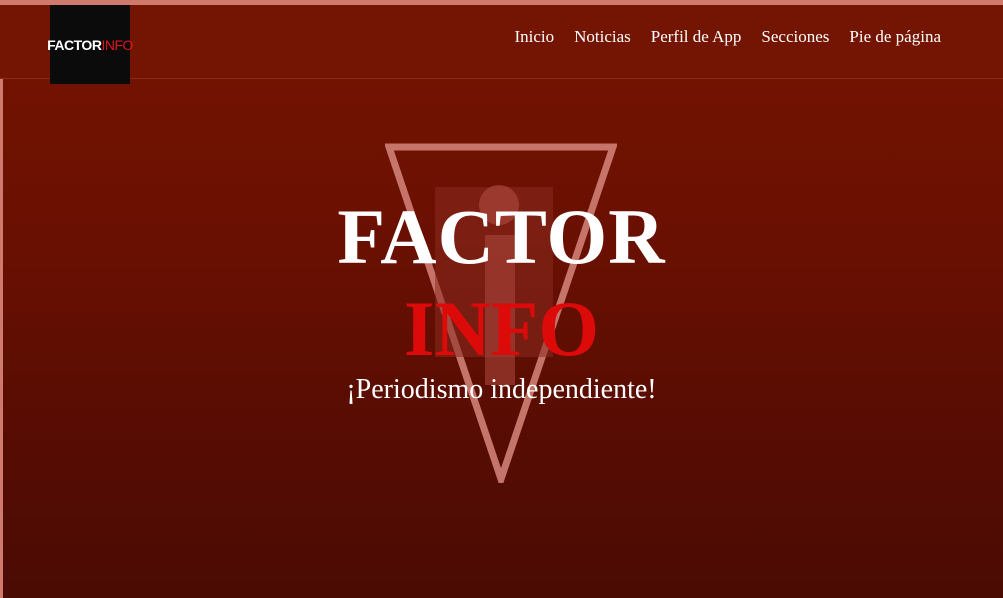 The image size is (1003, 598). I want to click on logo-text-factor: FACTOR, so click(74, 44).